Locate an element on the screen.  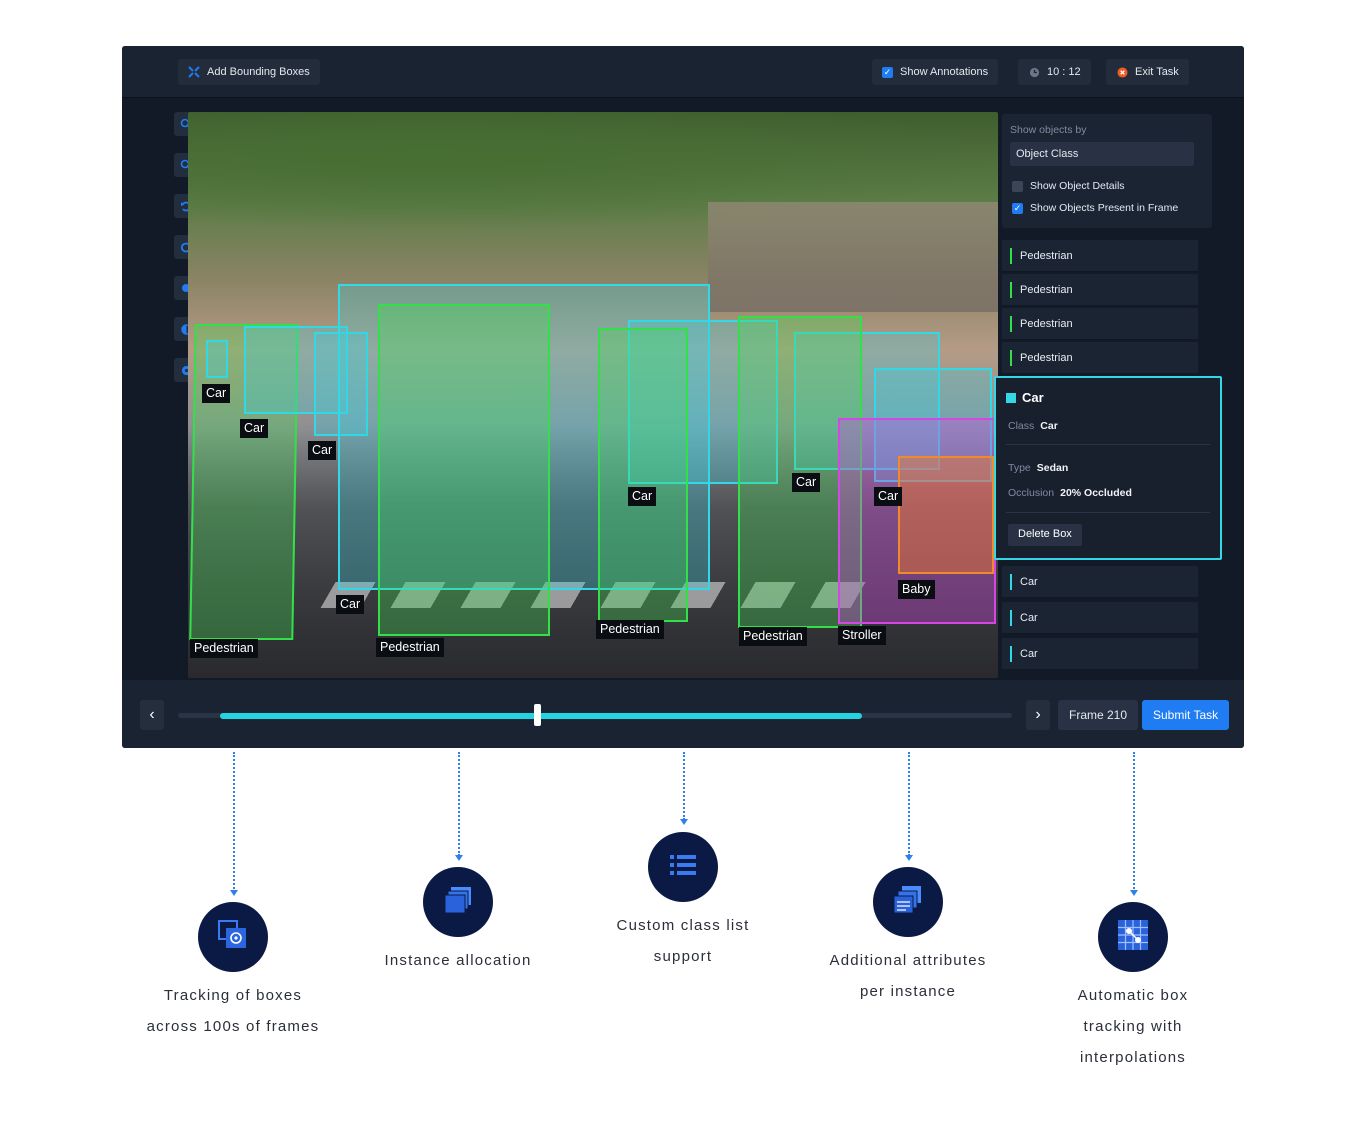
task-timer: 10 : 12 is located at coordinates (1054, 72).